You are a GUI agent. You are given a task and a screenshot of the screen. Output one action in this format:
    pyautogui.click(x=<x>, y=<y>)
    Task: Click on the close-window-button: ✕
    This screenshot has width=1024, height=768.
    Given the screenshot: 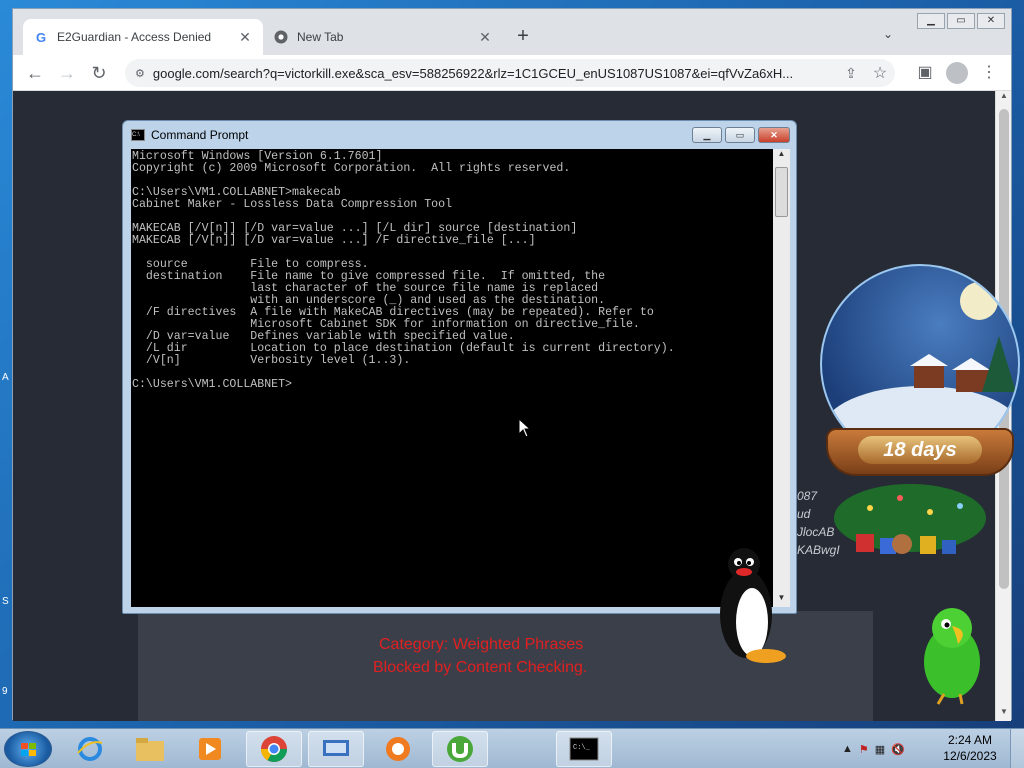 What is the action you would take?
    pyautogui.click(x=991, y=21)
    